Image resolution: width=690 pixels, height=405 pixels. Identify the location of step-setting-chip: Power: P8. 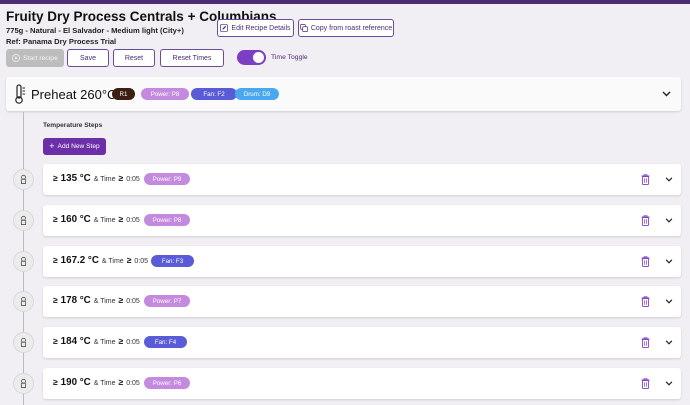
(167, 220).